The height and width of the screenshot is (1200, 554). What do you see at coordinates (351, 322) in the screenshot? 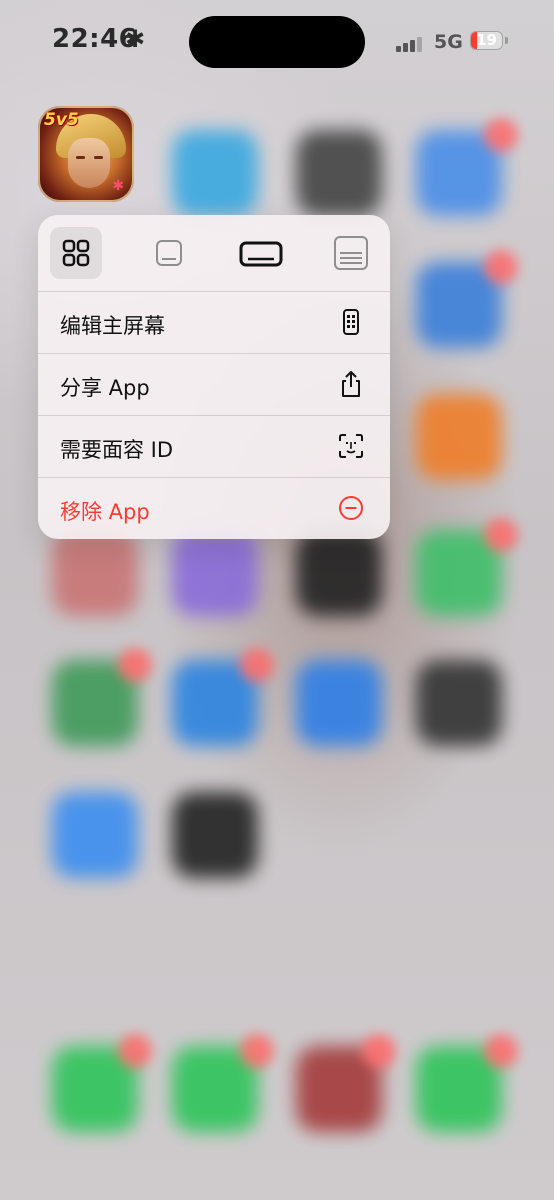
I see `phone-screen-icon` at bounding box center [351, 322].